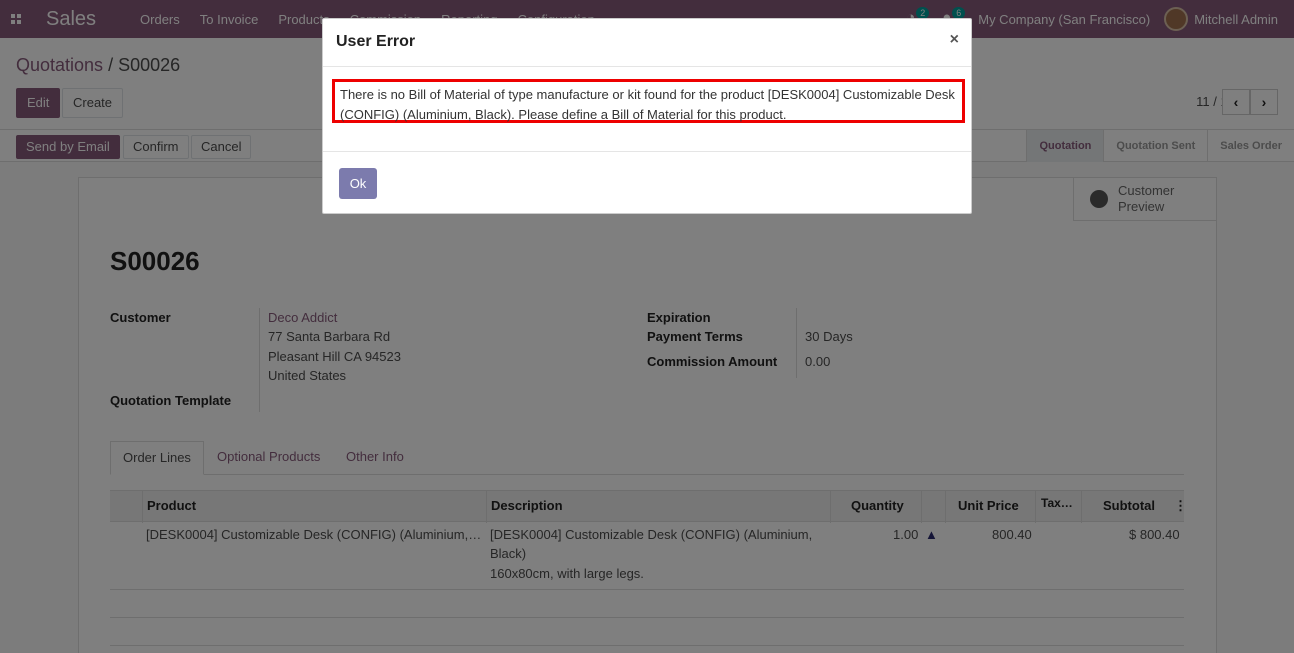  I want to click on ok-button: Ok, so click(358, 183).